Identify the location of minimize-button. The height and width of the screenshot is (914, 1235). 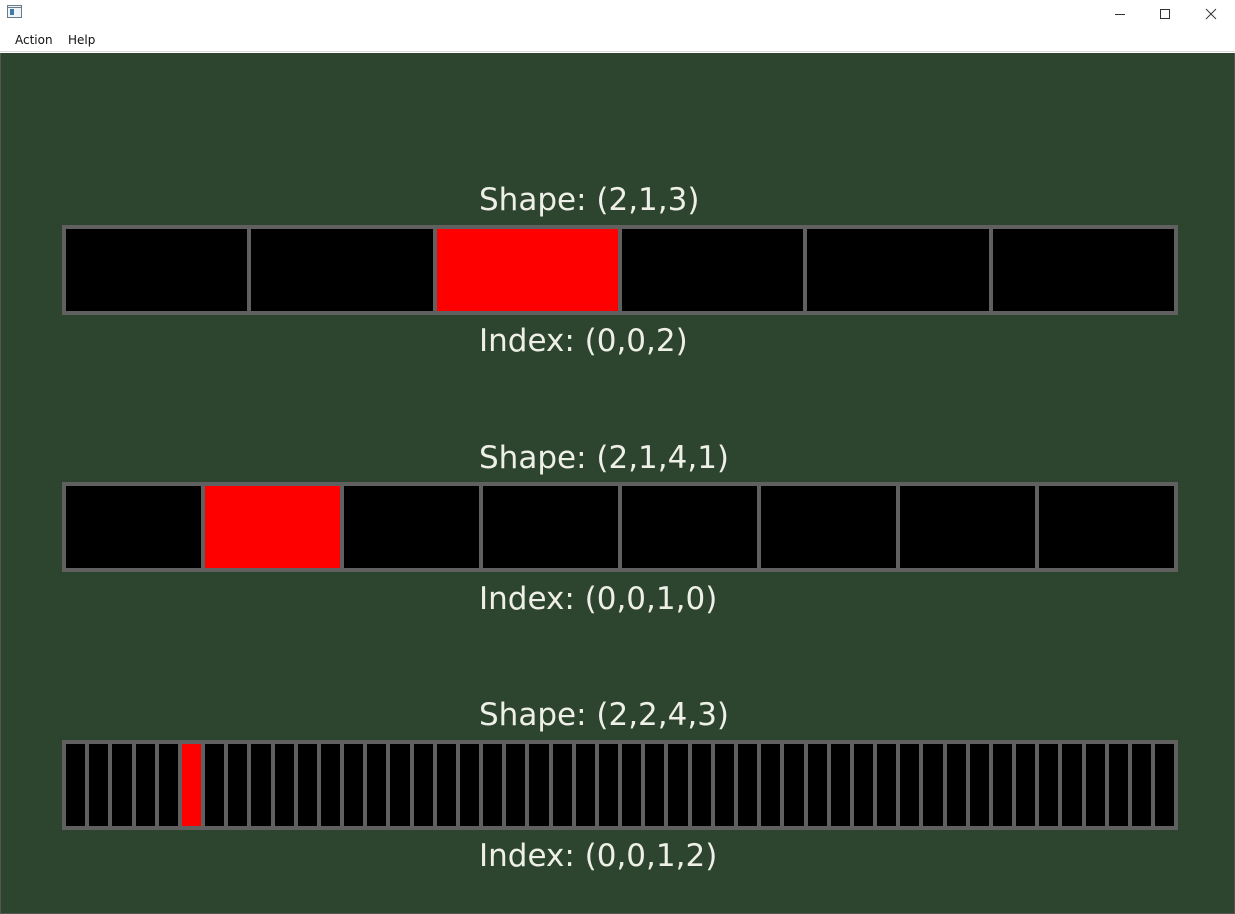
(1120, 14).